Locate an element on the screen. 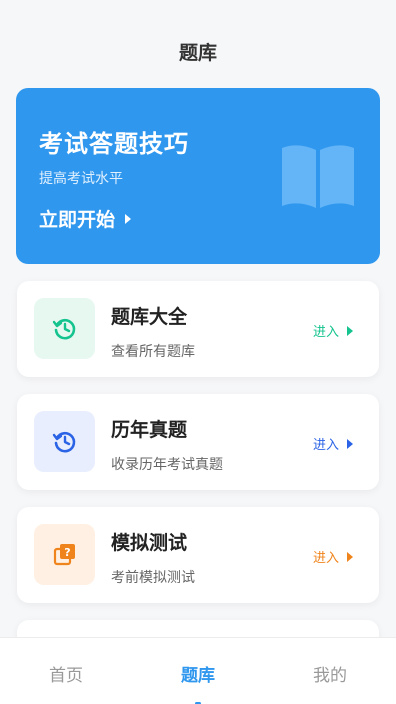 The height and width of the screenshot is (704, 396). tab-home: 首页 is located at coordinates (66, 673).